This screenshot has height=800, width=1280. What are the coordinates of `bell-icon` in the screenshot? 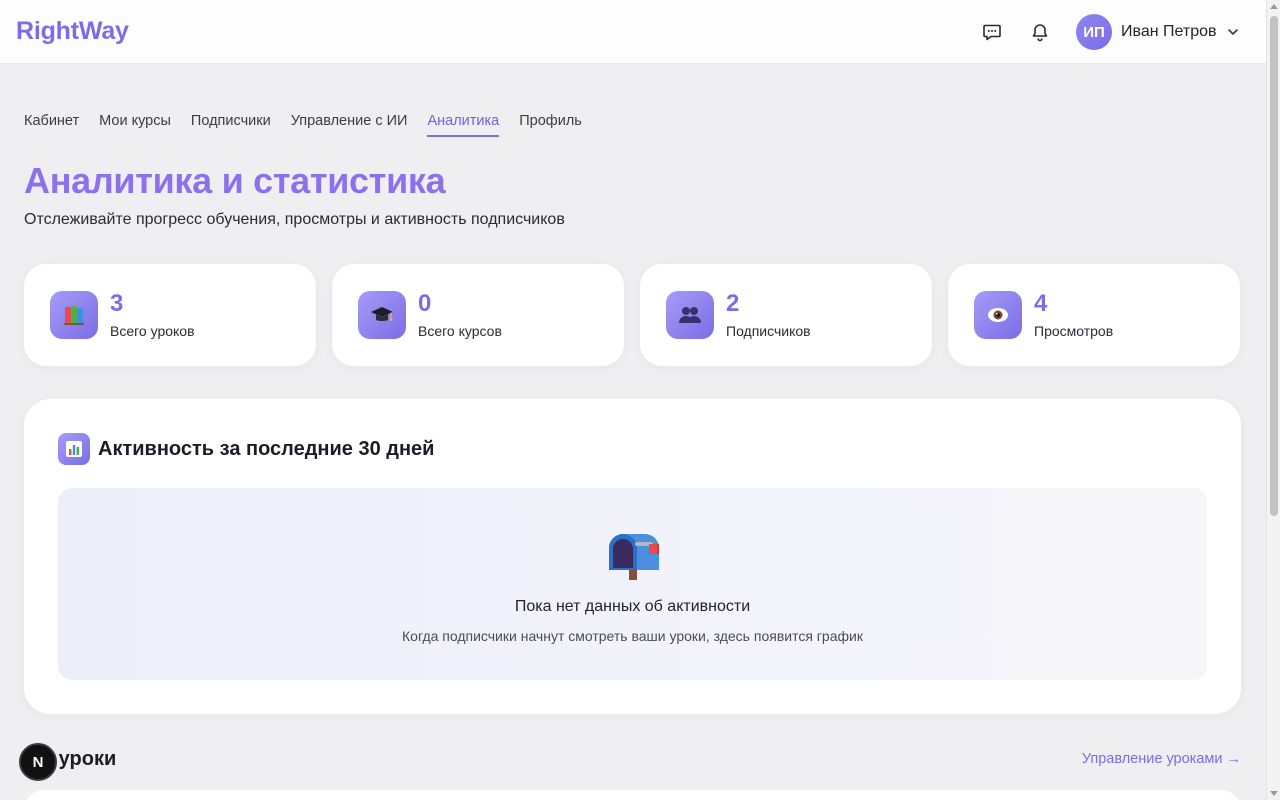 It's located at (1040, 32).